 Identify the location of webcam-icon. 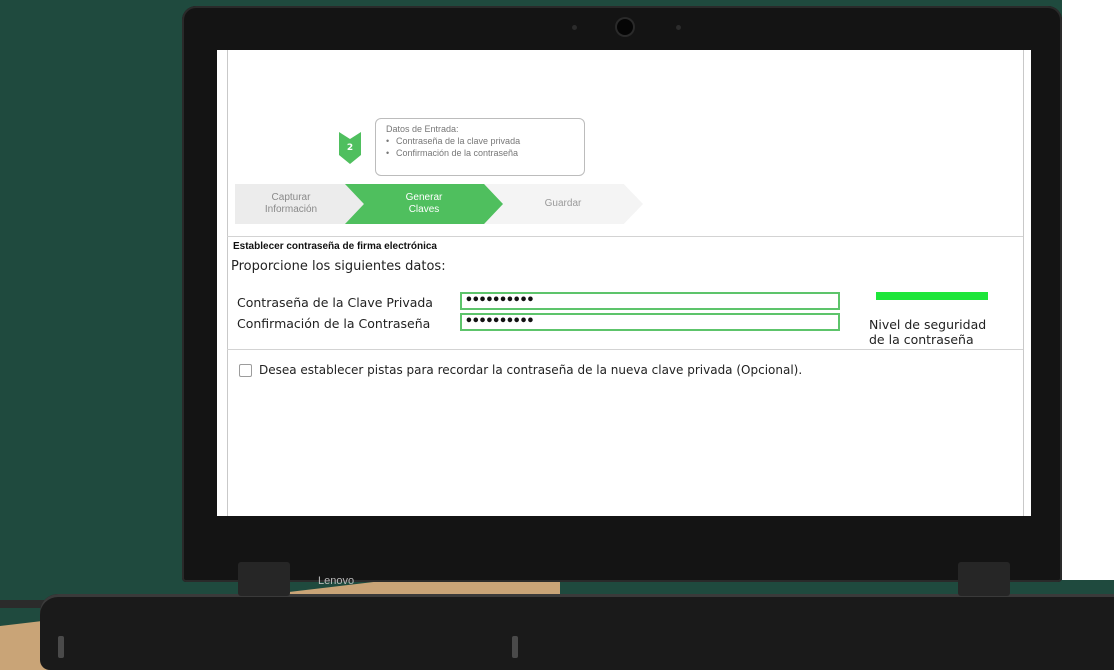
(625, 27).